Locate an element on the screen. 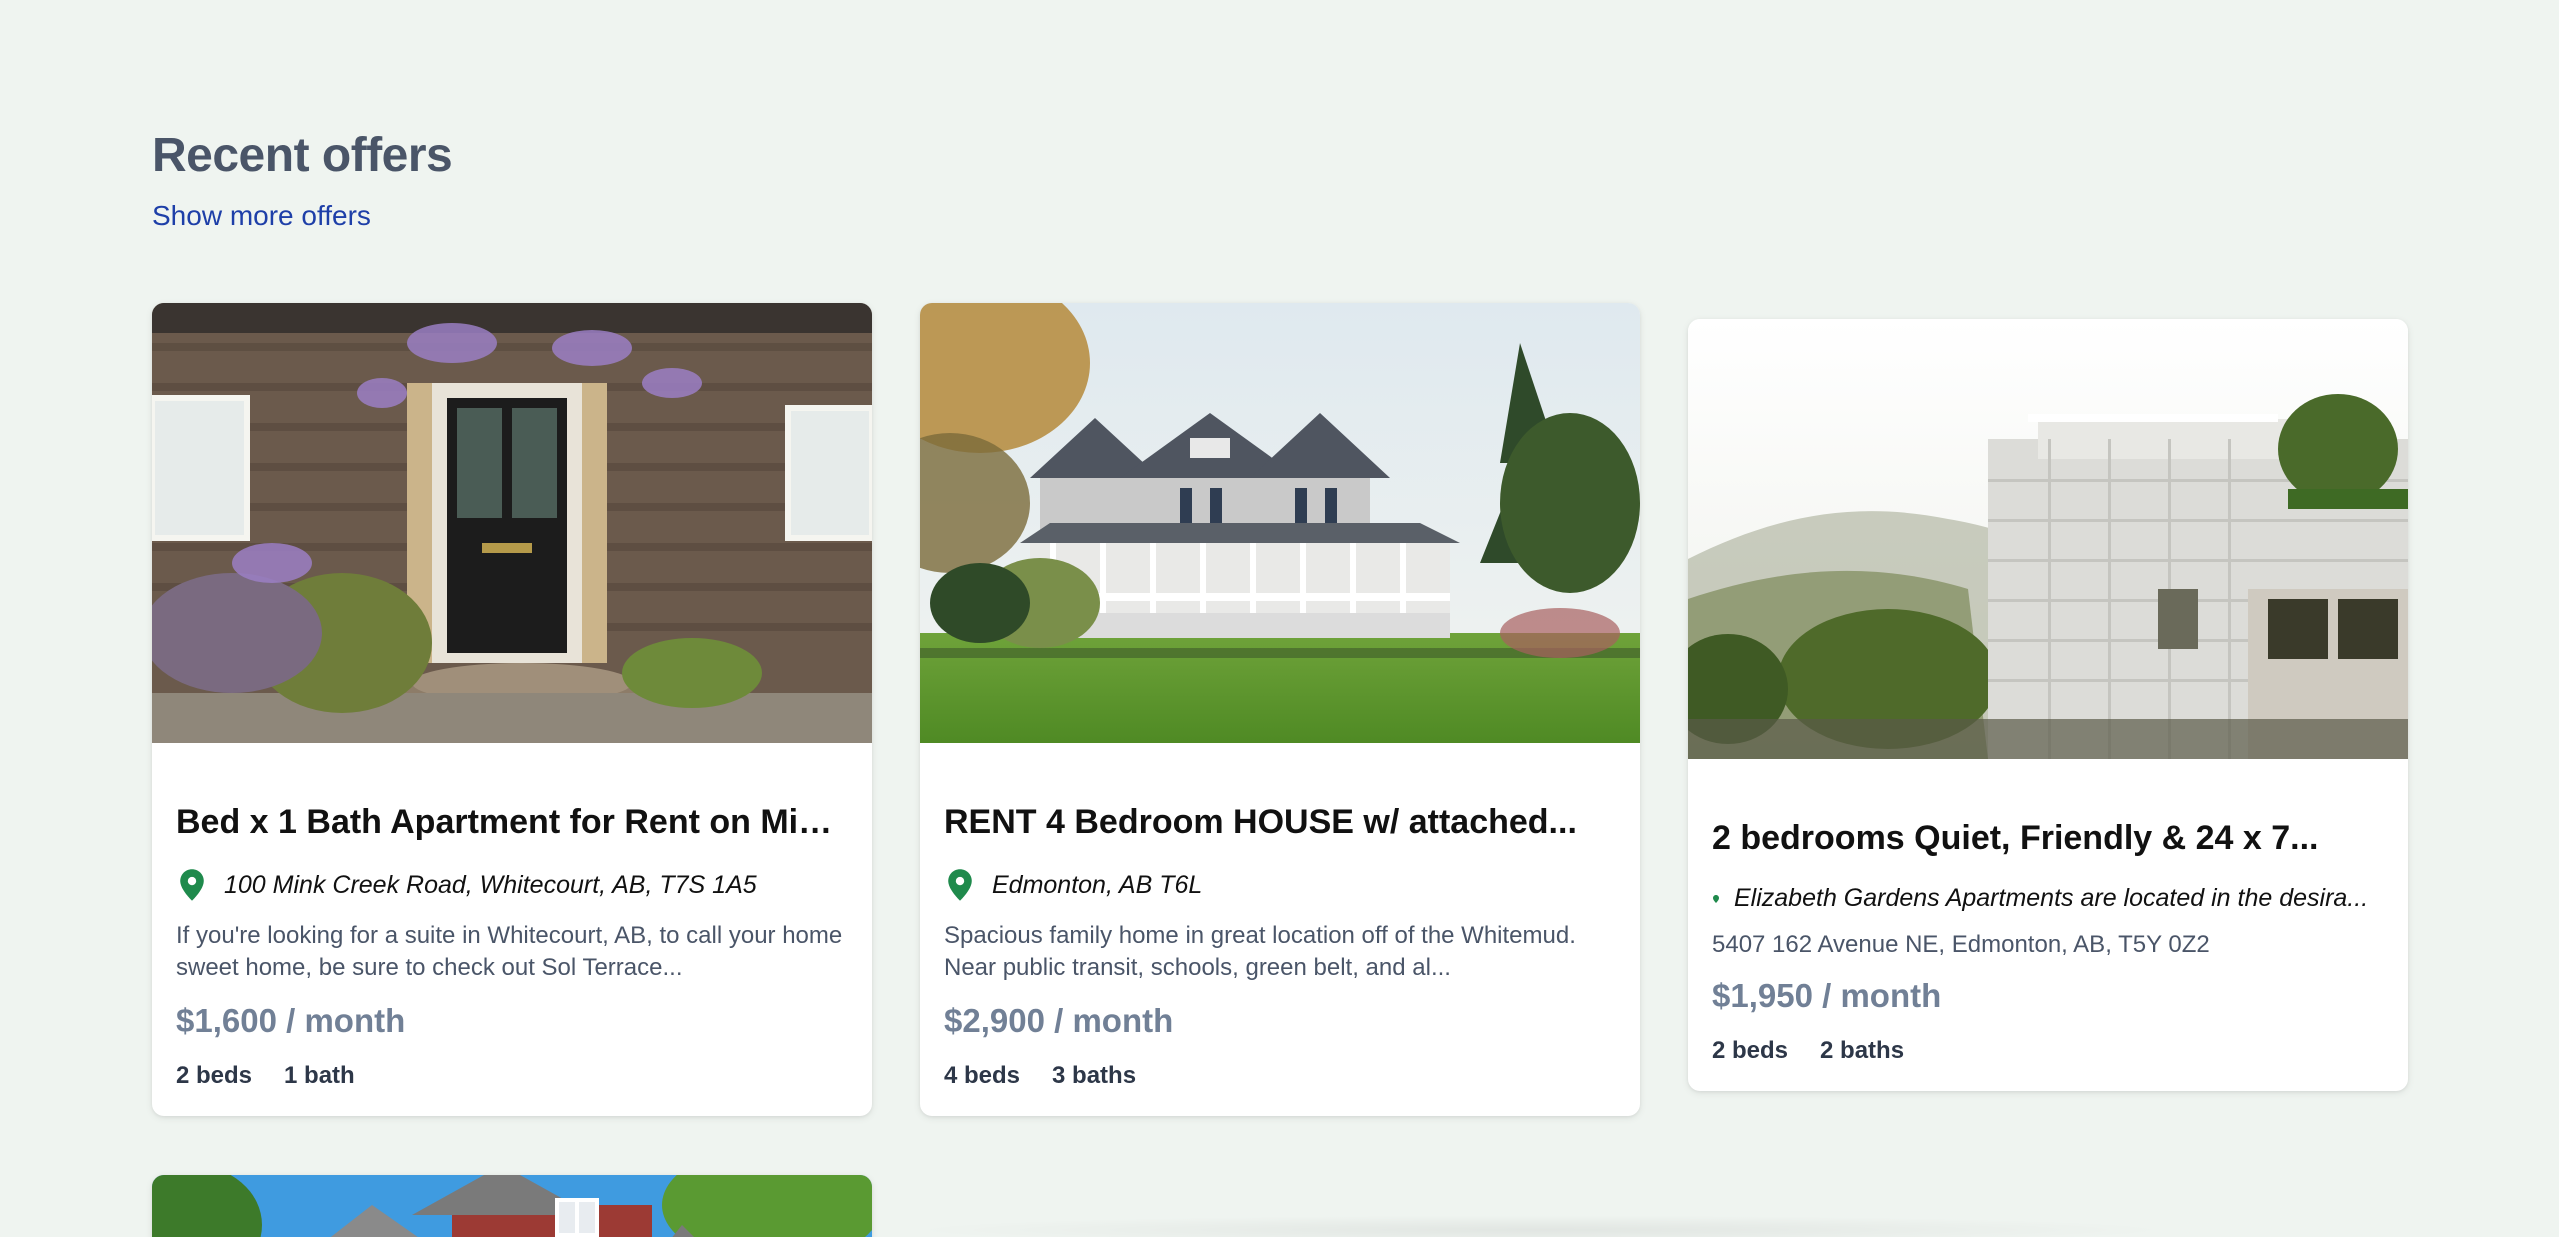  offer-stats: 2 beds 1 bath is located at coordinates (512, 1076).